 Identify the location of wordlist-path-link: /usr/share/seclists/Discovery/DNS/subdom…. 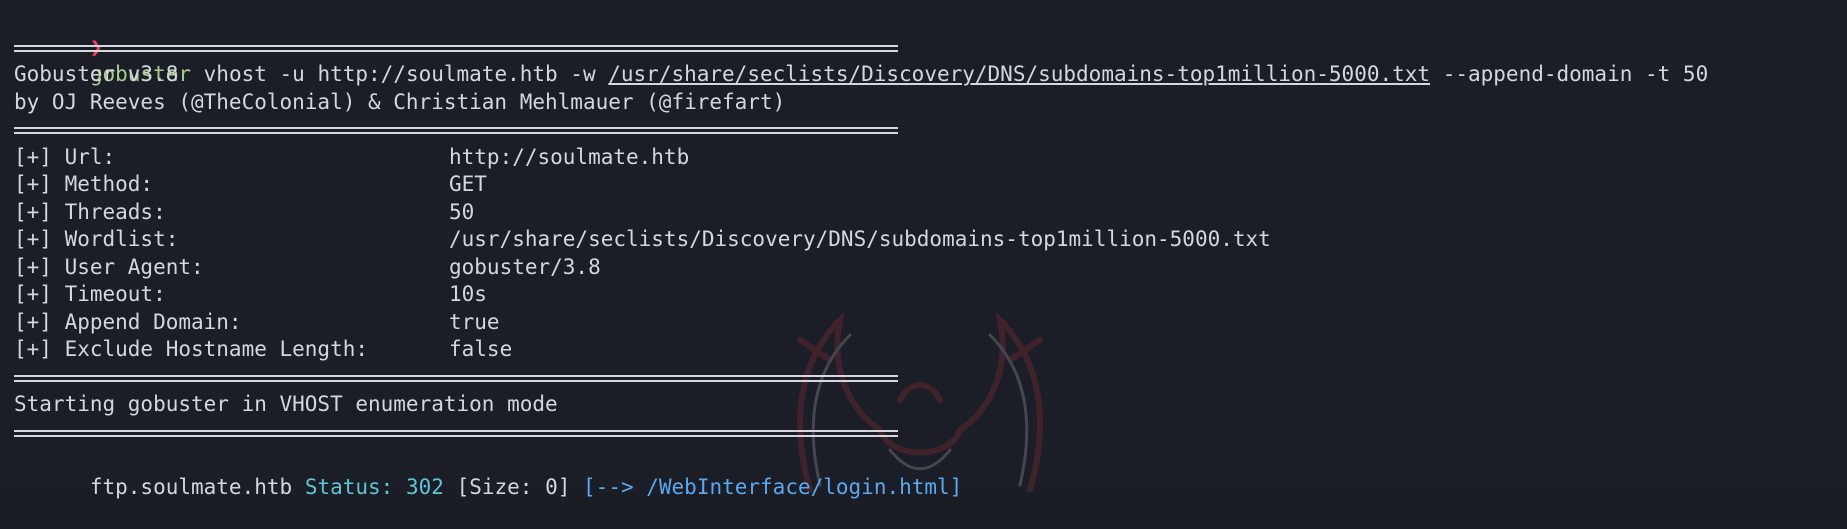
(1019, 74).